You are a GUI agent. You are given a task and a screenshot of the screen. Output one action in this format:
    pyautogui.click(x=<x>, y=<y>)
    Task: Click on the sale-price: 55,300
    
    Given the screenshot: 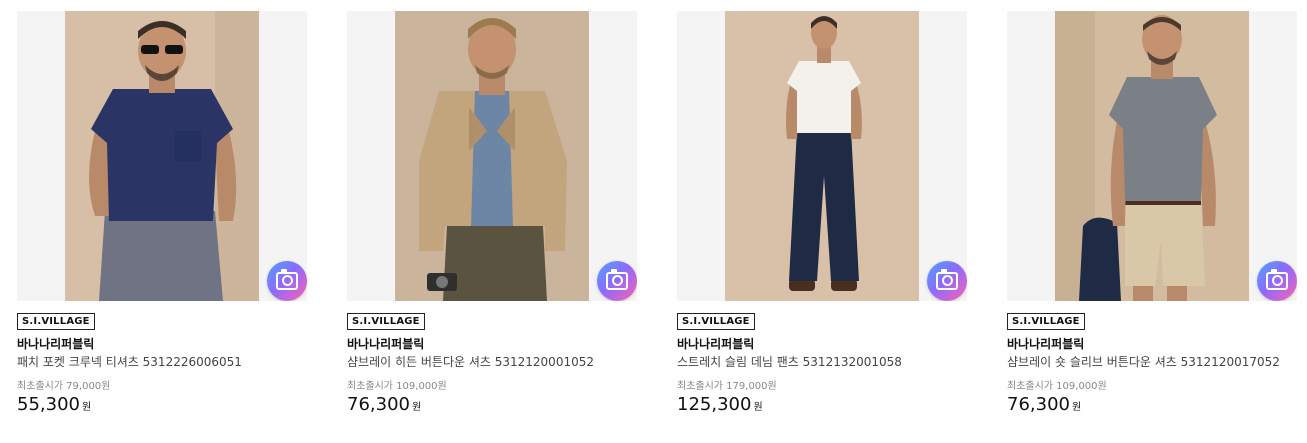 What is the action you would take?
    pyautogui.click(x=48, y=404)
    